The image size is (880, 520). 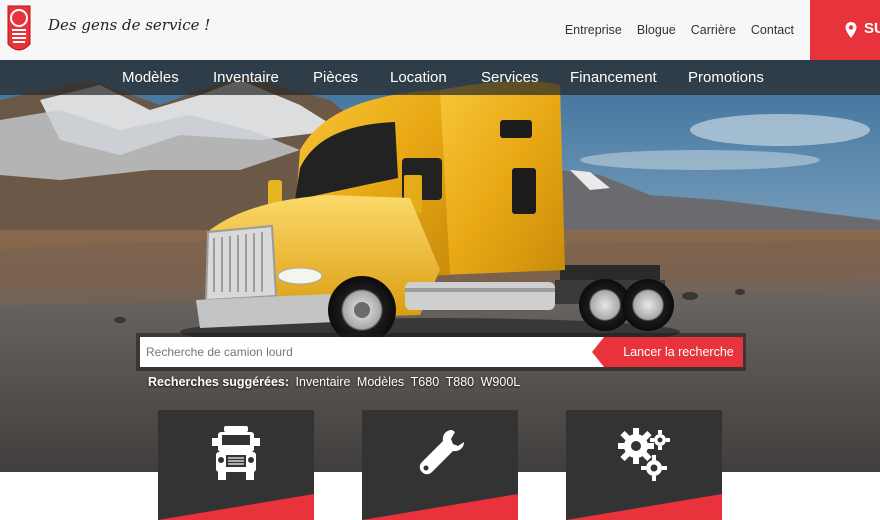 I want to click on map-pin-icon, so click(x=851, y=30).